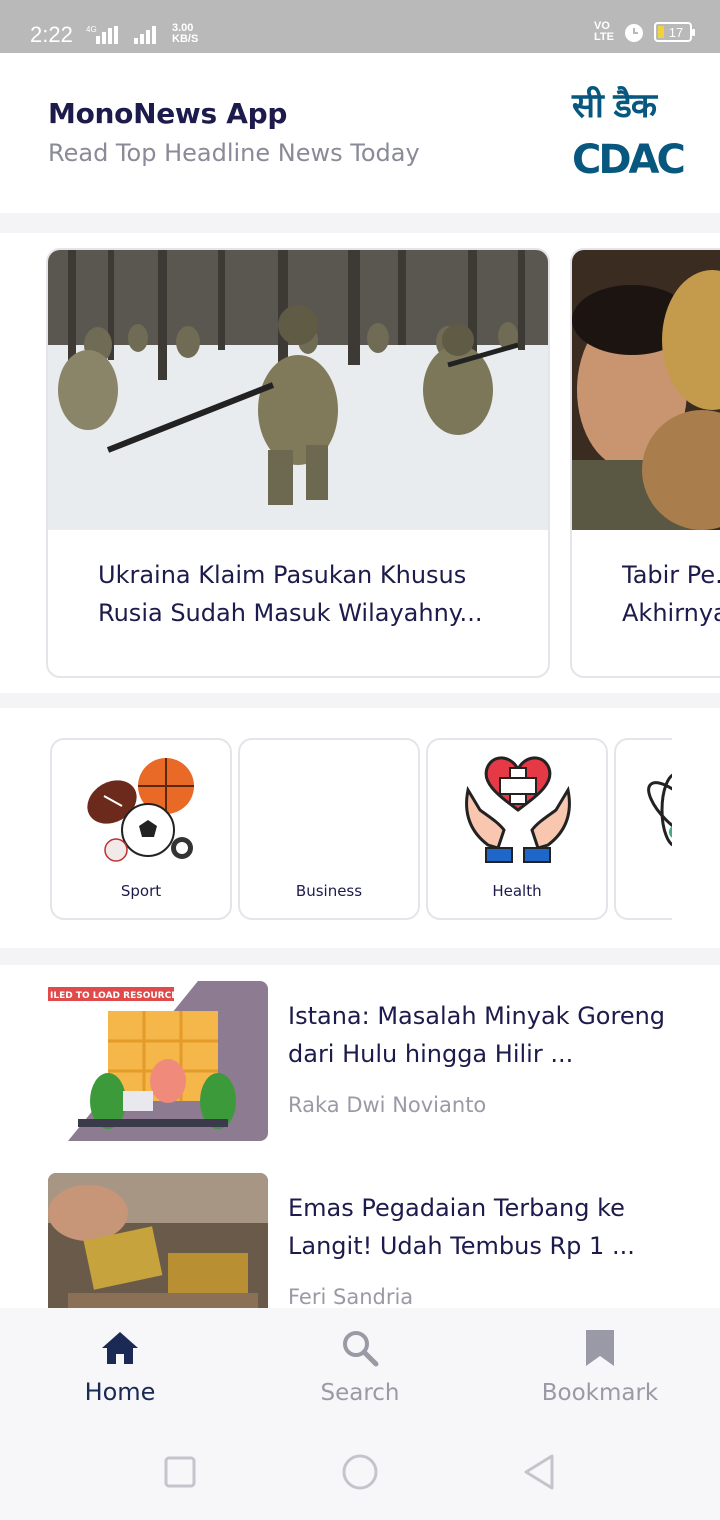 This screenshot has width=720, height=1520. Describe the element at coordinates (329, 891) in the screenshot. I see `category-label: Business` at that location.